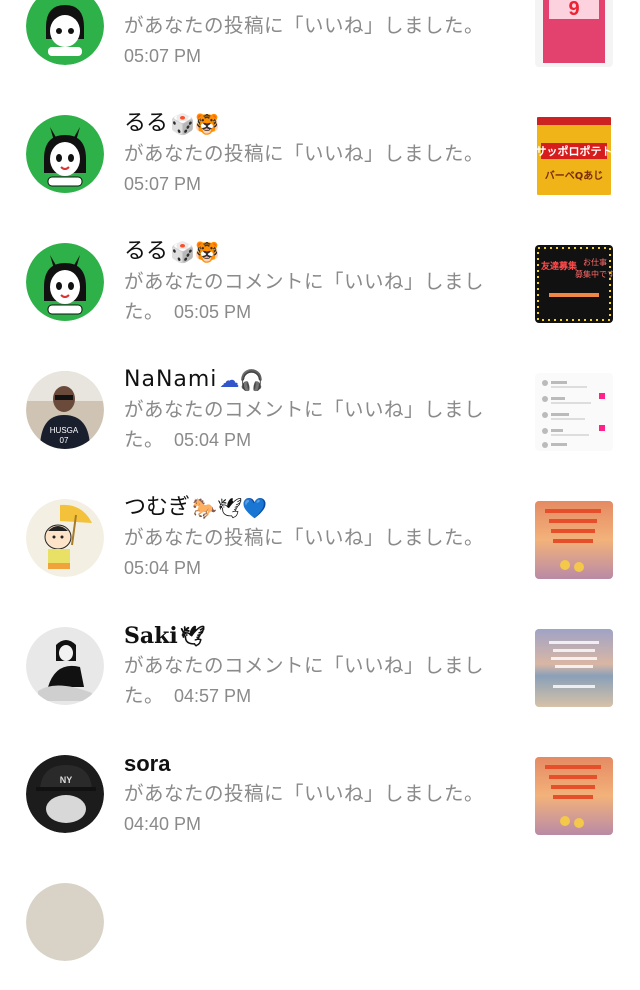 The width and height of the screenshot is (640, 990). I want to click on user-name: NaNami ☁🎧, so click(319, 380).